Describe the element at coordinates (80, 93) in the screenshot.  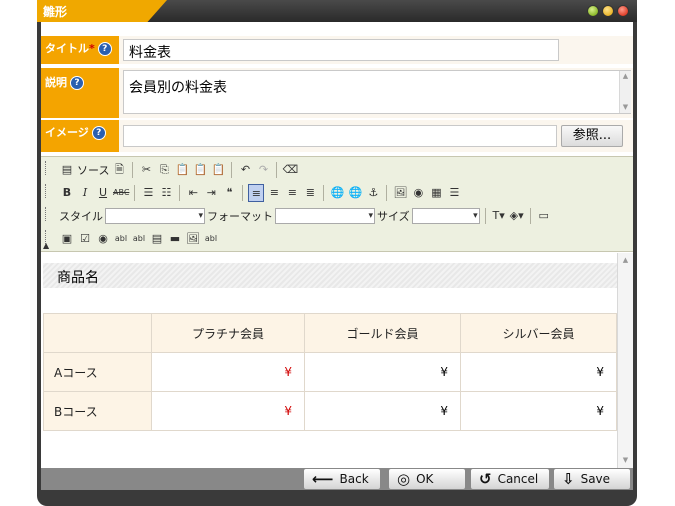
I see `description-label: 説明?` at that location.